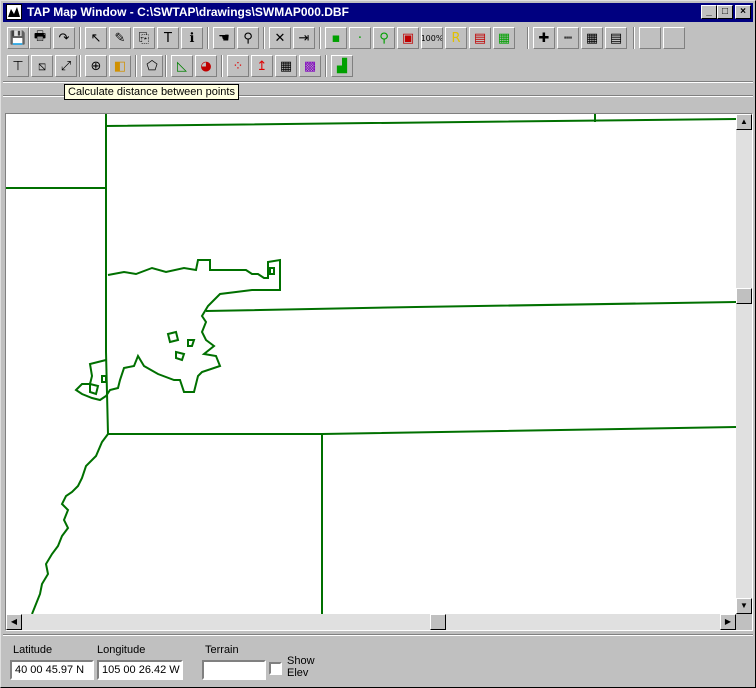 This screenshot has width=756, height=688. I want to click on zoom-extent-button: ▣, so click(408, 38).